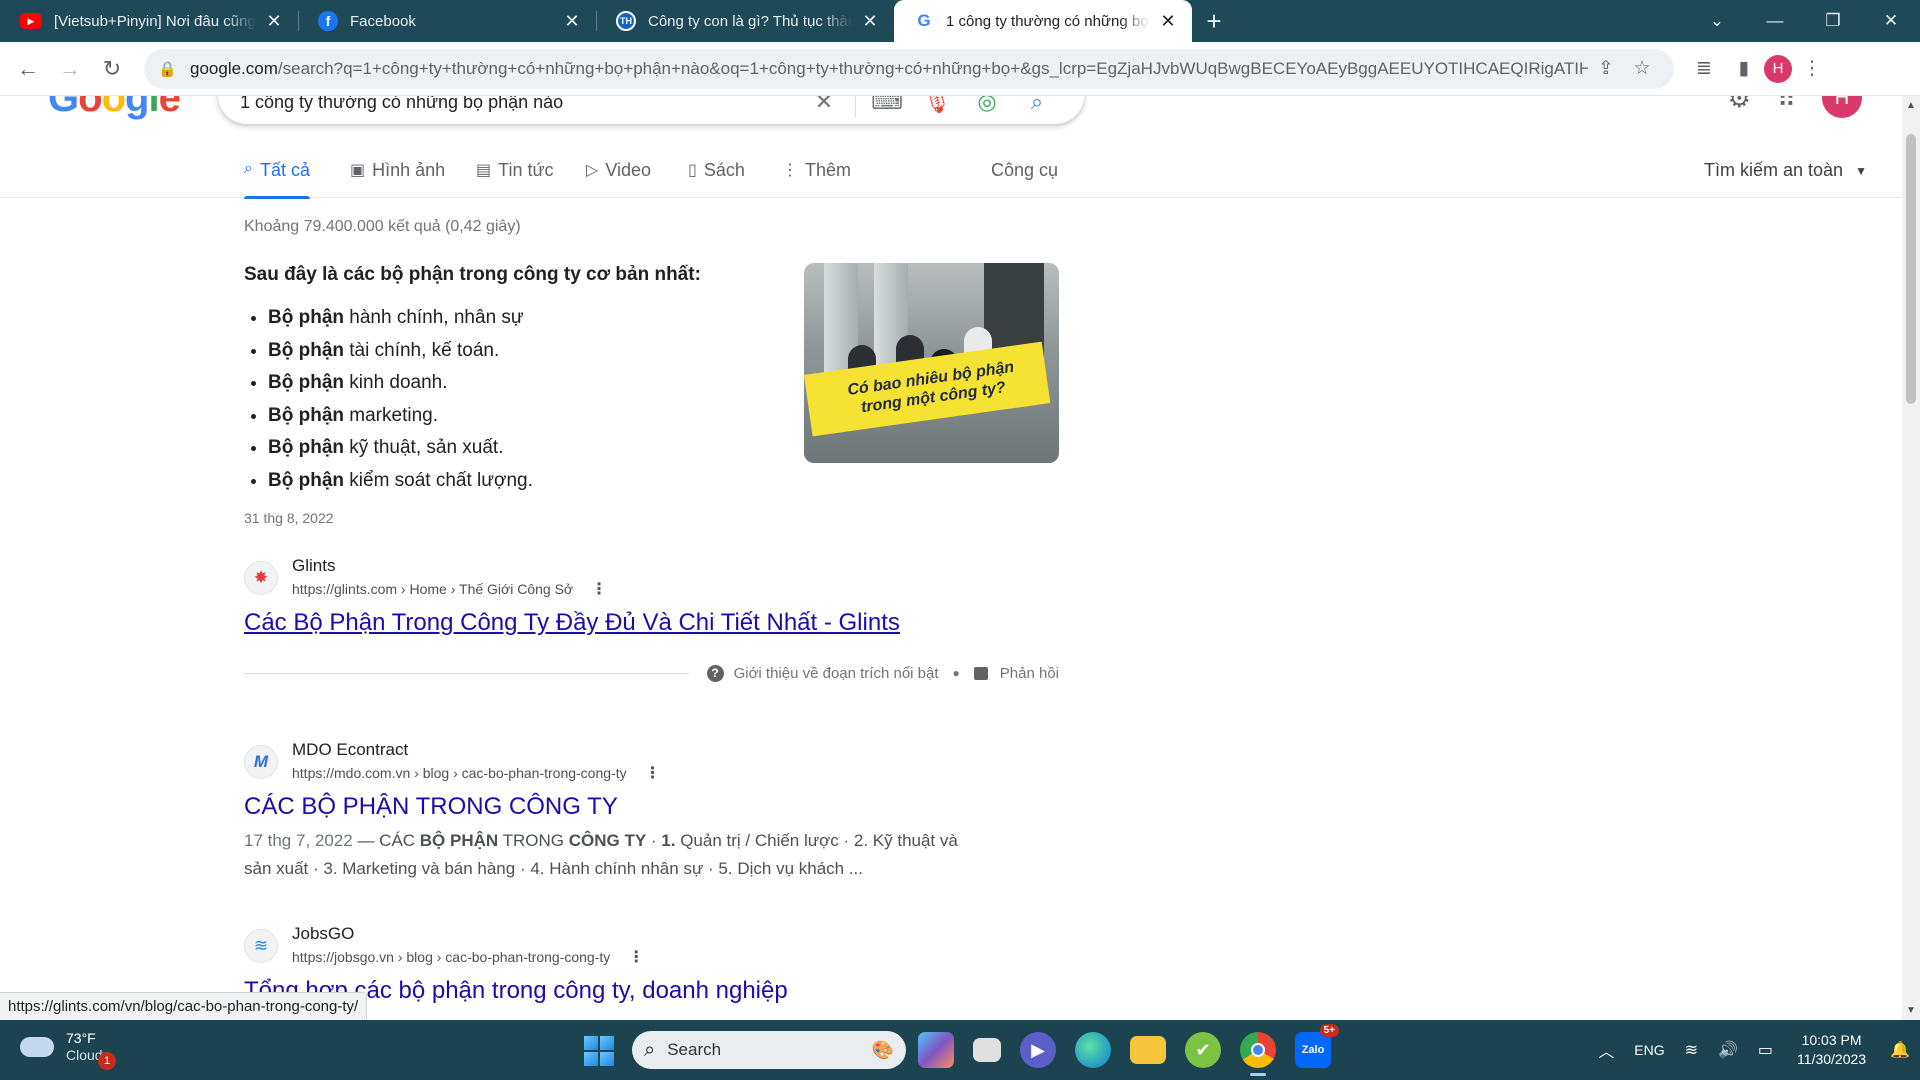 The image size is (1920, 1080). What do you see at coordinates (1214, 21) in the screenshot?
I see `new-tab-button: +` at bounding box center [1214, 21].